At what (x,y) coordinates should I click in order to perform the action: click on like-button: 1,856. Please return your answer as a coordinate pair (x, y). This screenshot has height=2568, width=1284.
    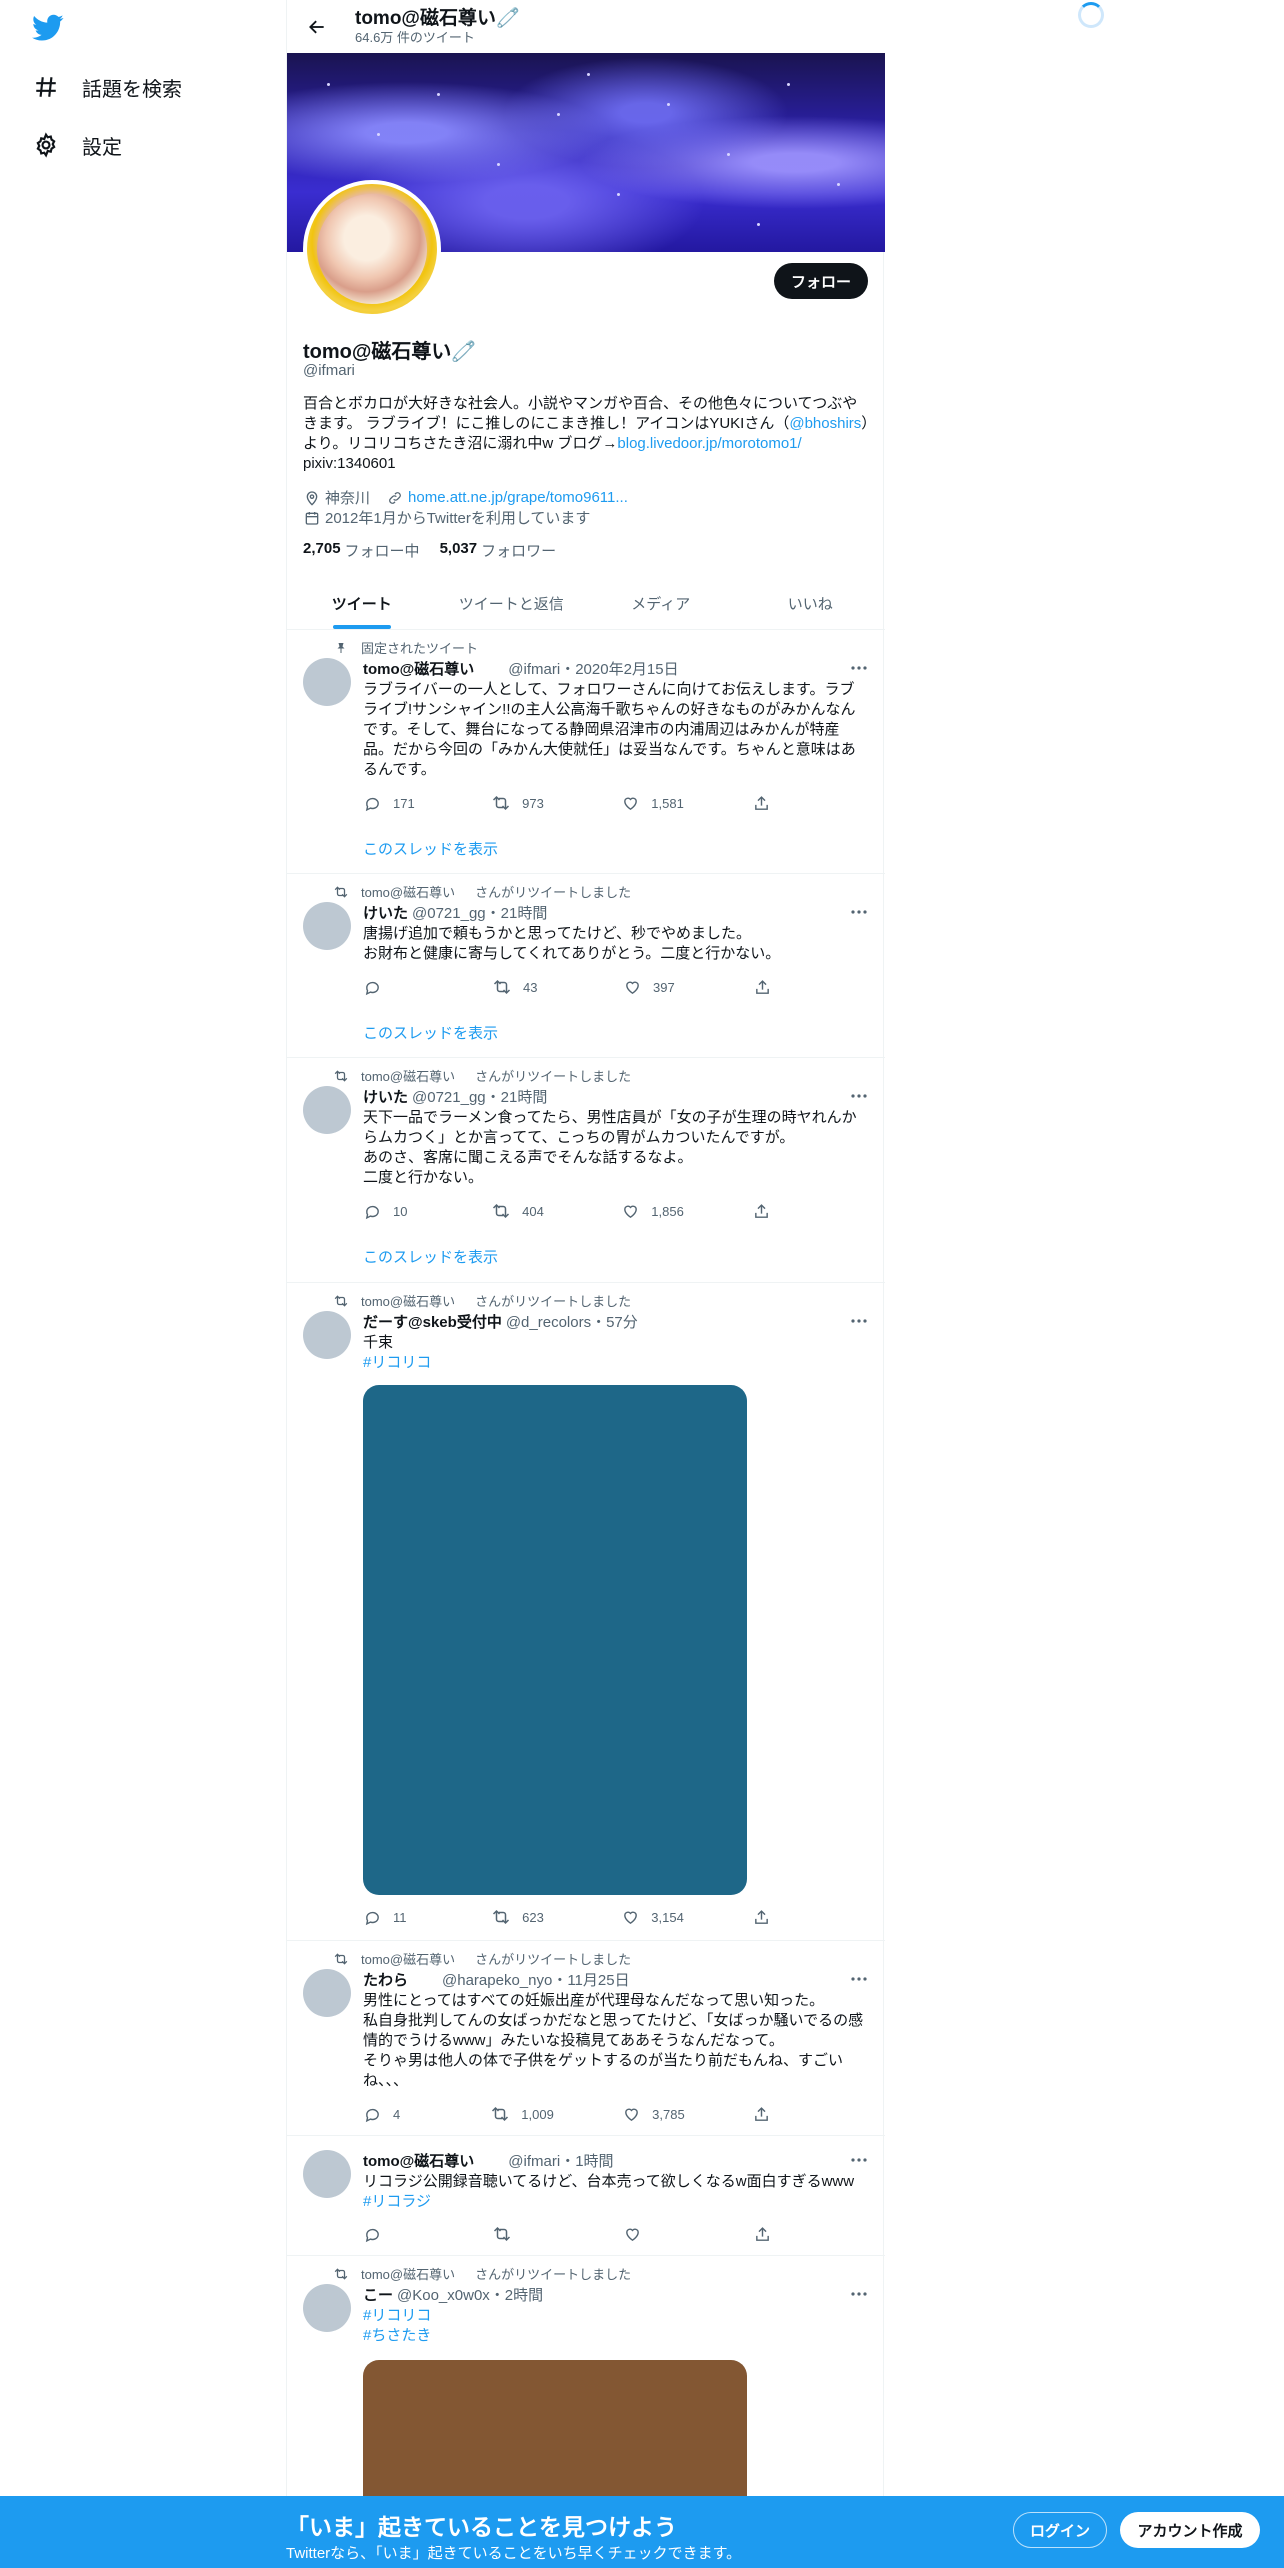
    Looking at the image, I should click on (652, 1211).